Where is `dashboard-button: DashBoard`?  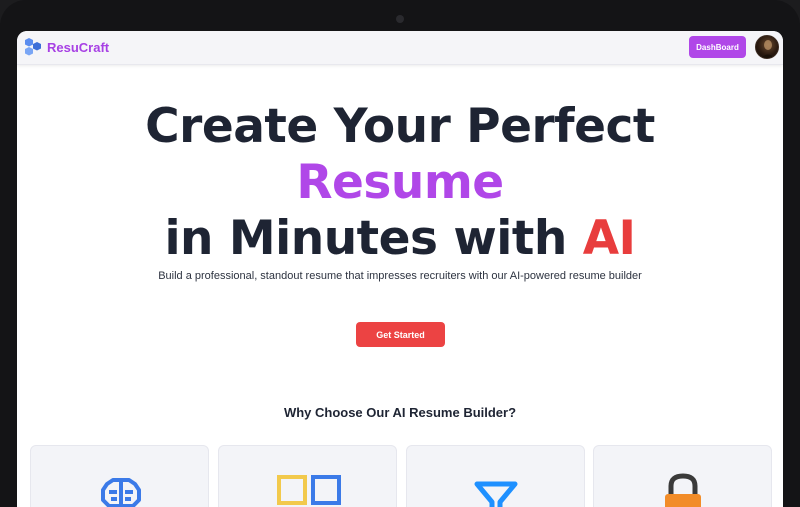 dashboard-button: DashBoard is located at coordinates (717, 47).